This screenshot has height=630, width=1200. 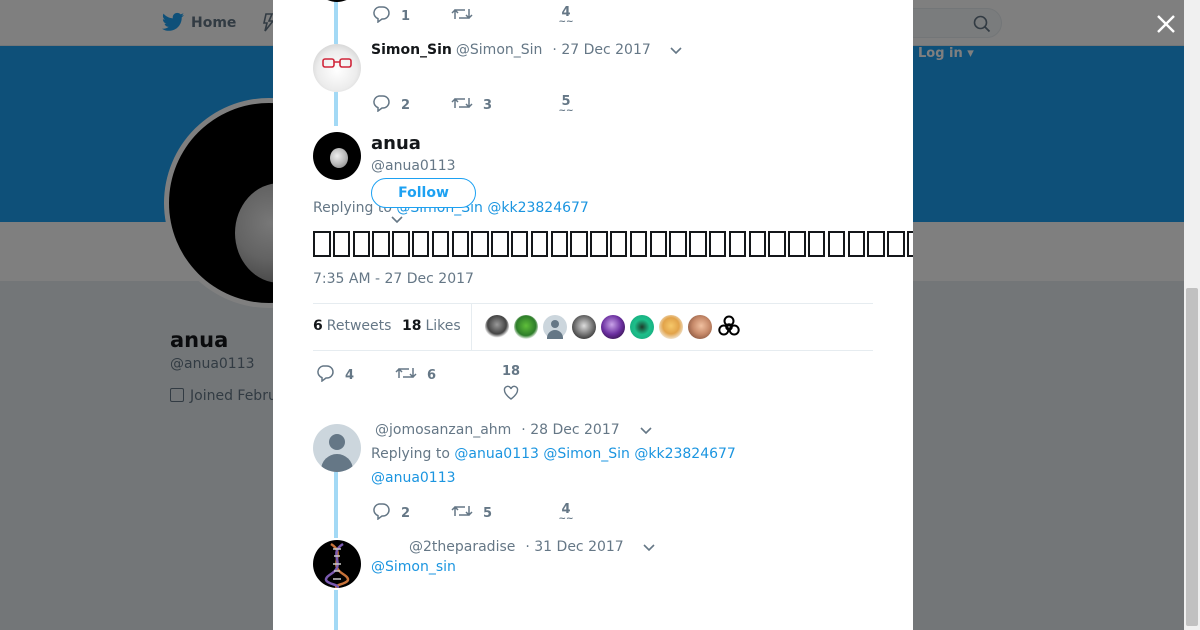 I want to click on tweet-fullname: anua, so click(x=396, y=143).